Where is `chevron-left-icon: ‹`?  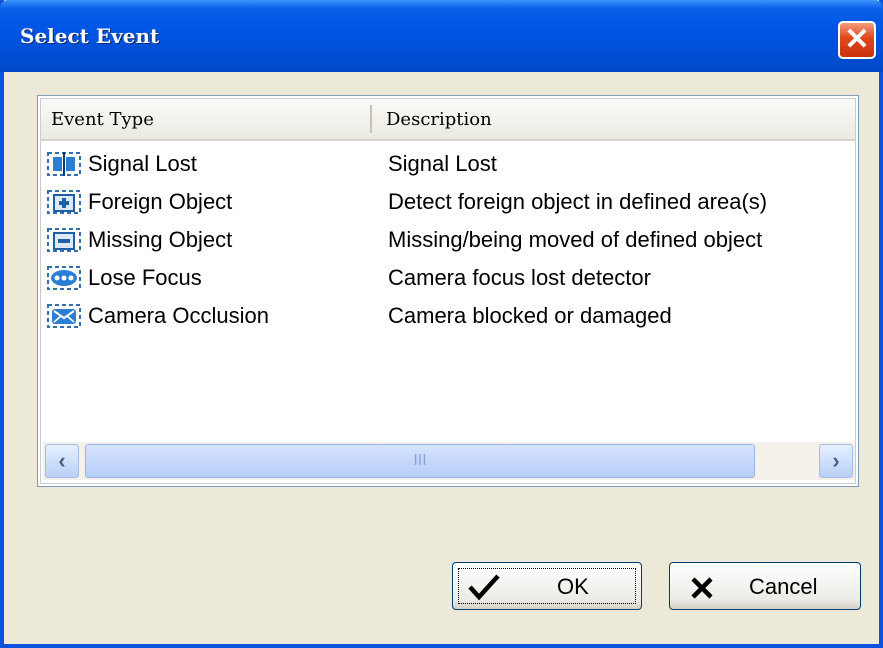 chevron-left-icon: ‹ is located at coordinates (62, 460).